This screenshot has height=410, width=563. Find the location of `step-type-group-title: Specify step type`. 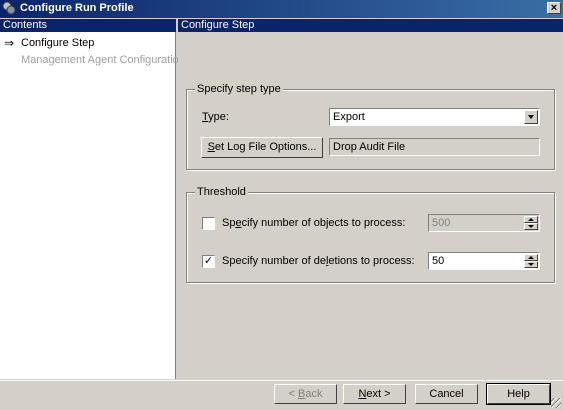

step-type-group-title: Specify step type is located at coordinates (239, 89).